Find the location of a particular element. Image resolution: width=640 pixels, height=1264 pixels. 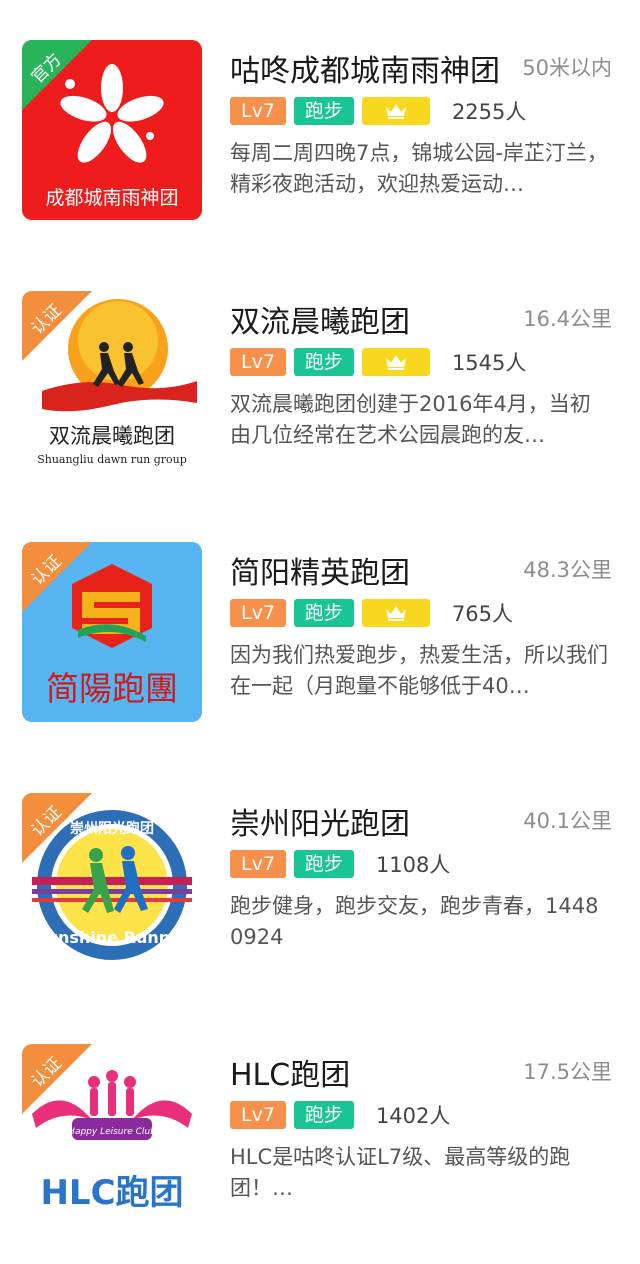

logo-subcaption: Happy Leisure Club is located at coordinates (112, 1132).